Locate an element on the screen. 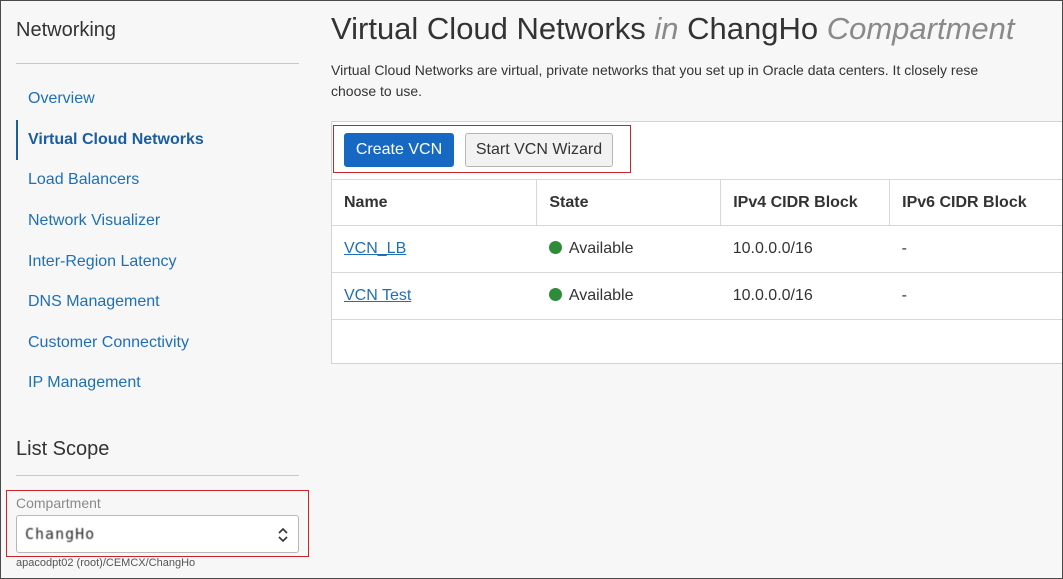 The height and width of the screenshot is (579, 1063). column-header-state: State is located at coordinates (629, 202).